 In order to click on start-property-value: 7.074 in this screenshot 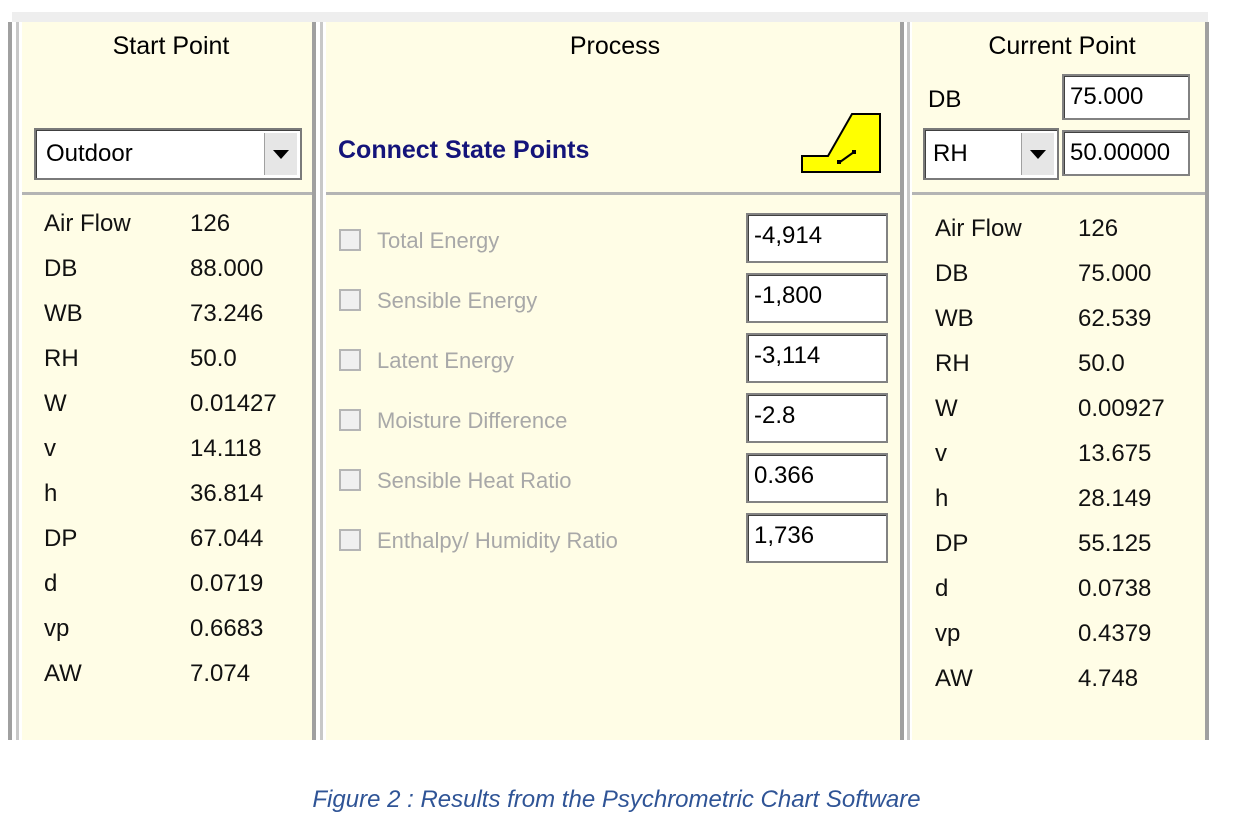, I will do `click(220, 673)`.